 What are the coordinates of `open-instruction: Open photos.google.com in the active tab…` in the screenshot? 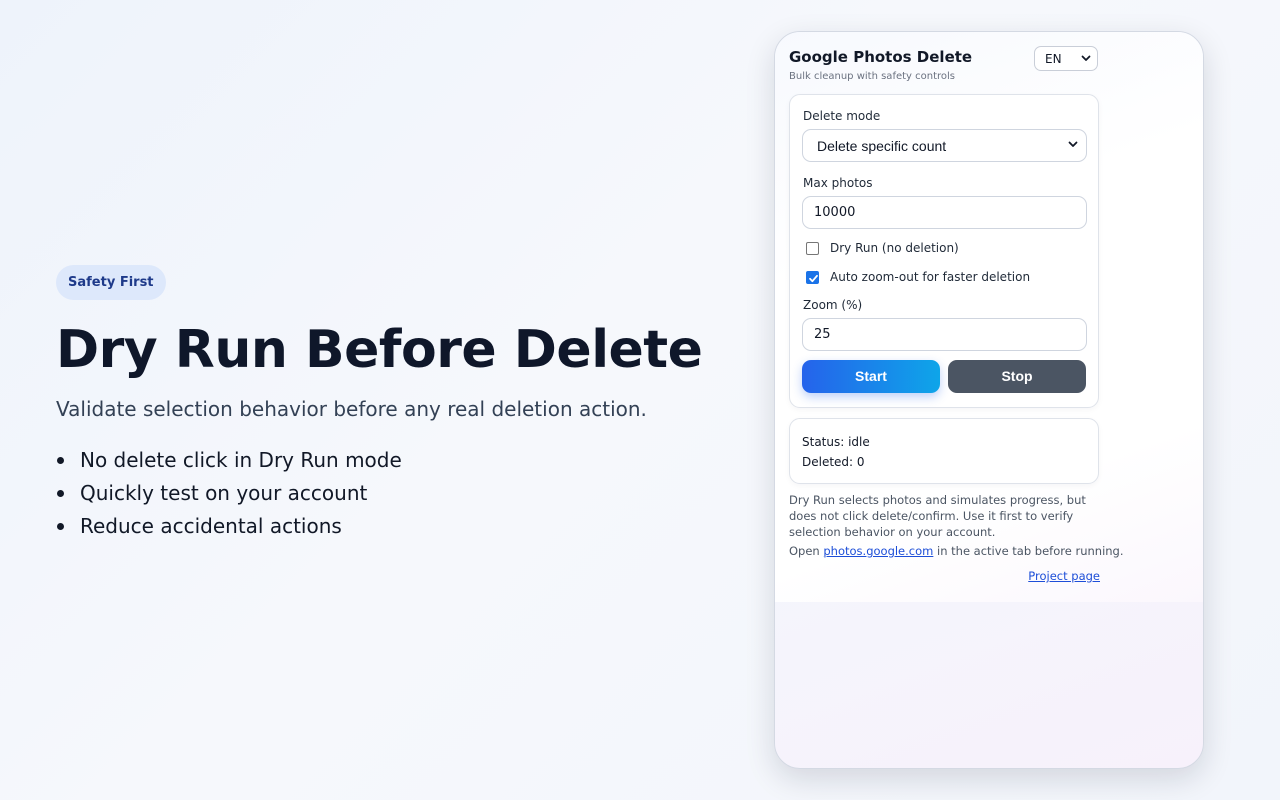 It's located at (956, 551).